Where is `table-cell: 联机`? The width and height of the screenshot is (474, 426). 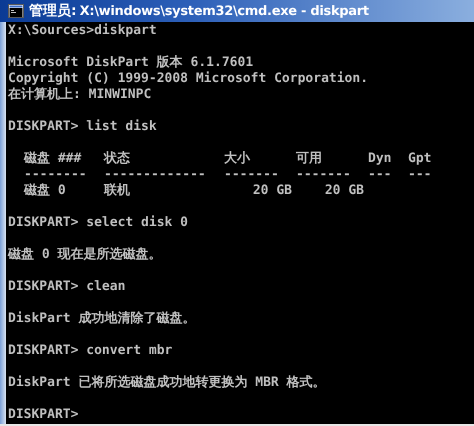 table-cell: 联机 is located at coordinates (117, 190).